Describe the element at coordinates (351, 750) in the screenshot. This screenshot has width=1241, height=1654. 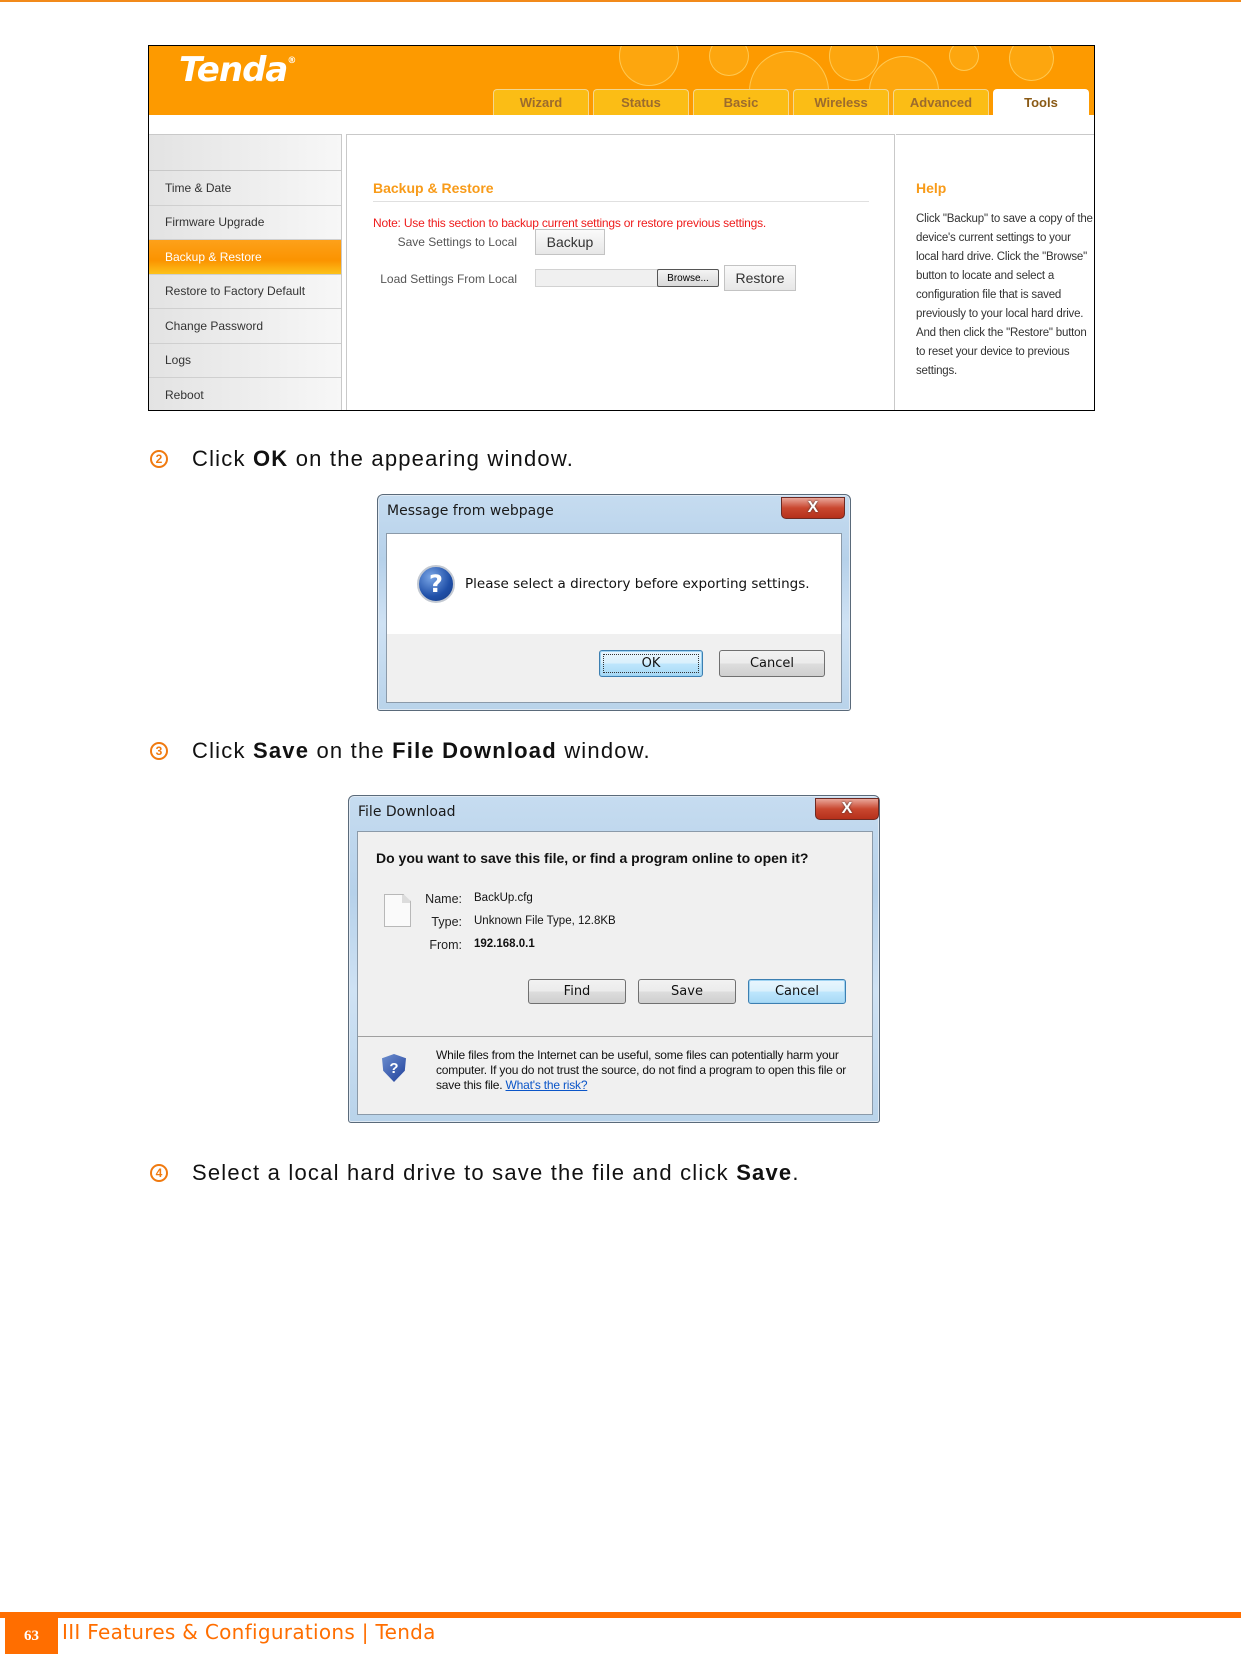
I see `step-text-segment: on the` at that location.